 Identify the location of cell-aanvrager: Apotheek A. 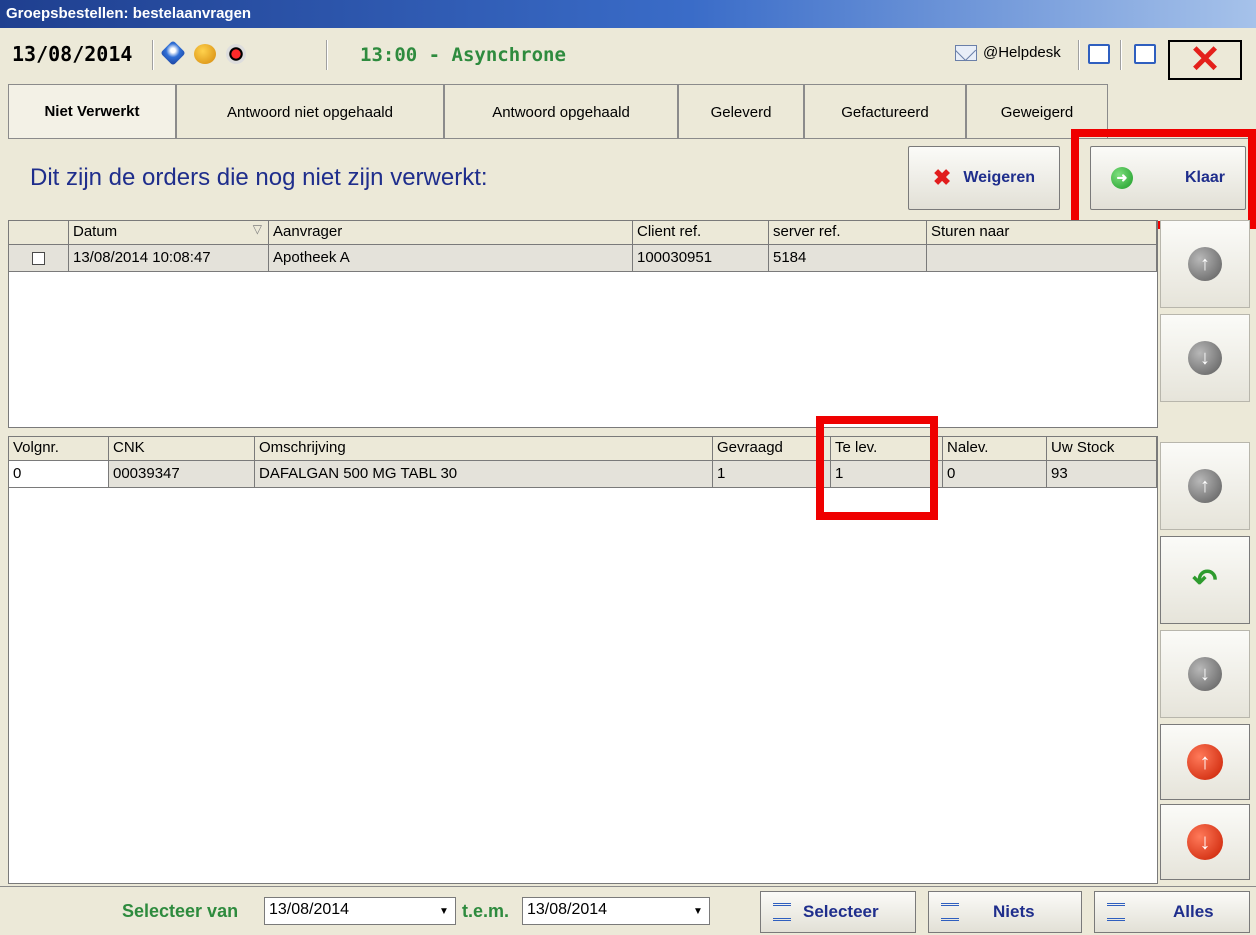
(451, 258).